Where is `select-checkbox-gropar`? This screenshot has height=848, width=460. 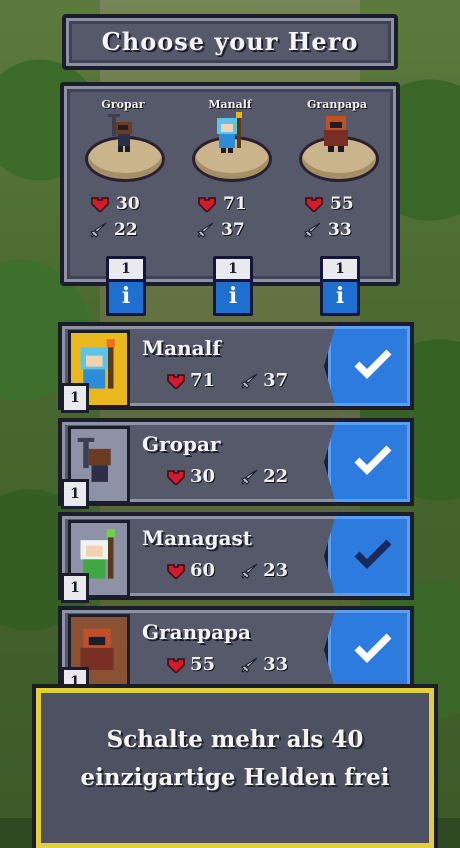
select-checkbox-gropar is located at coordinates (369, 462).